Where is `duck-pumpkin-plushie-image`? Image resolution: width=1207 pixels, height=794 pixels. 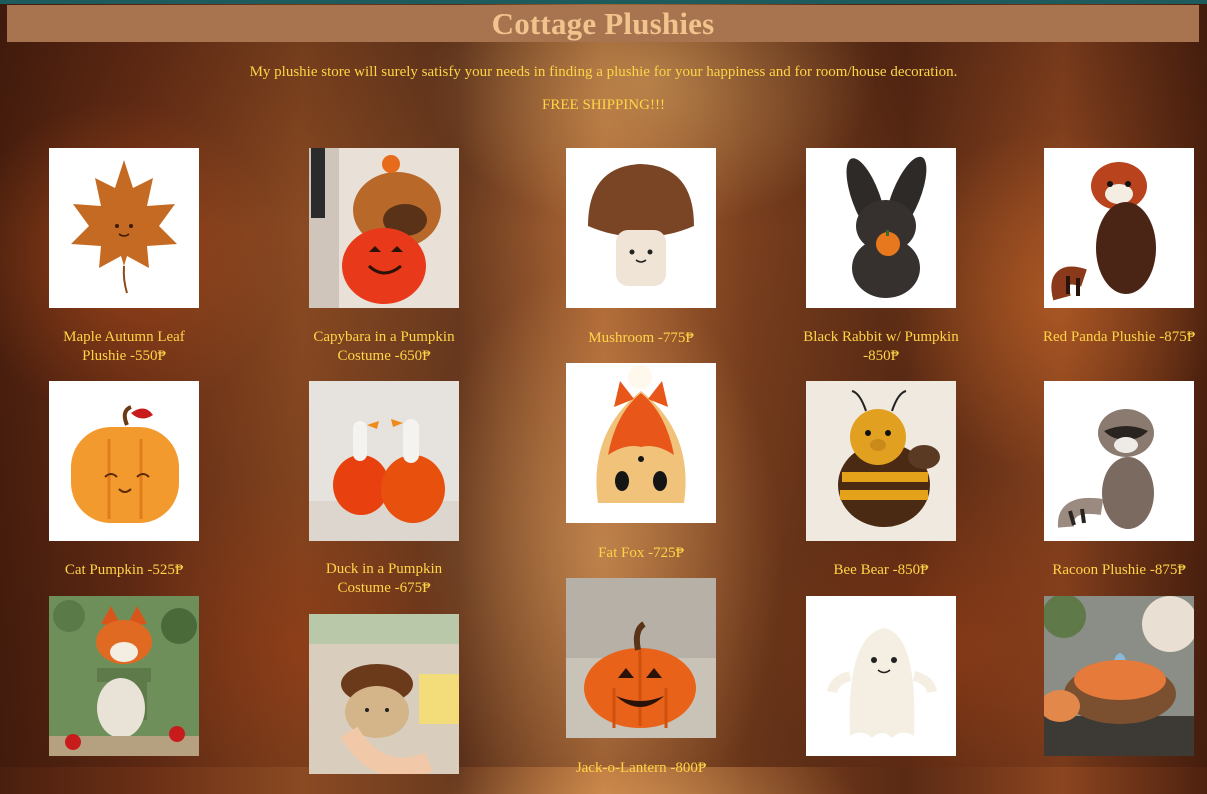
duck-pumpkin-plushie-image is located at coordinates (384, 461).